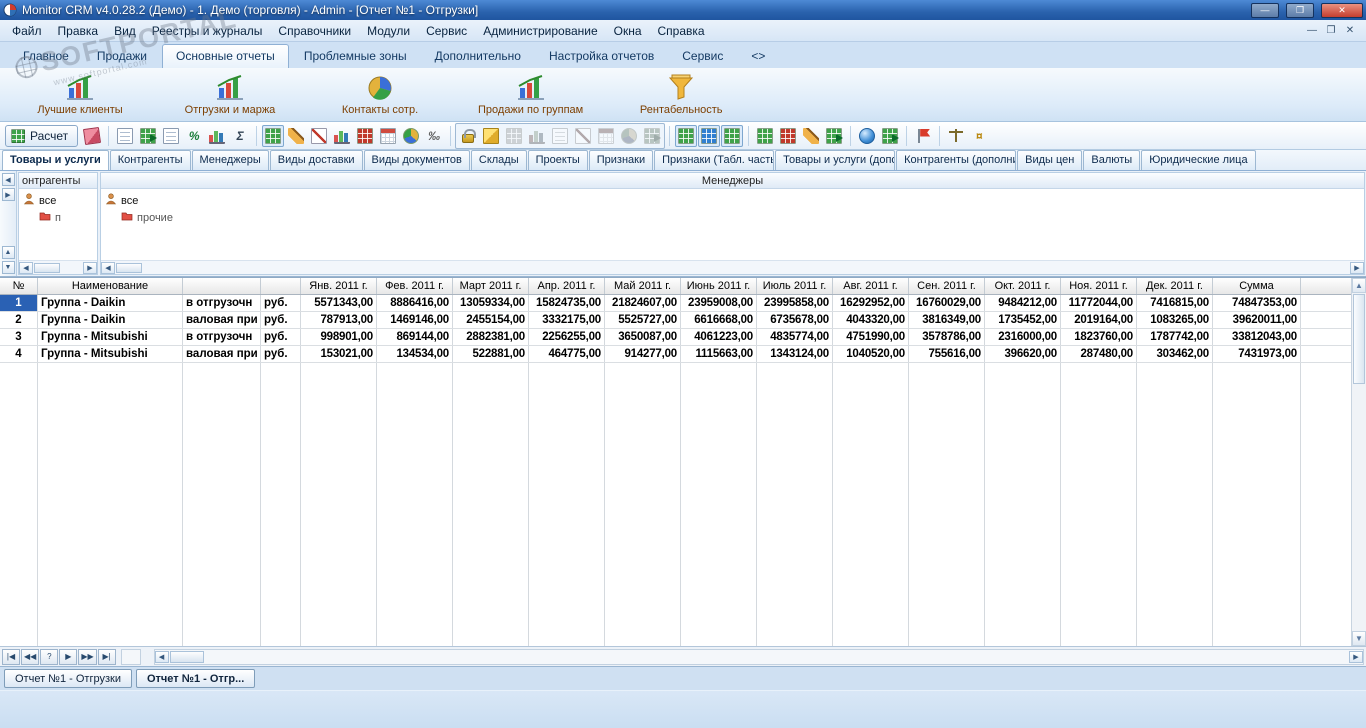 Image resolution: width=1366 pixels, height=728 pixels. What do you see at coordinates (59, 217) in the screenshot?
I see `tree-item-others: п` at bounding box center [59, 217].